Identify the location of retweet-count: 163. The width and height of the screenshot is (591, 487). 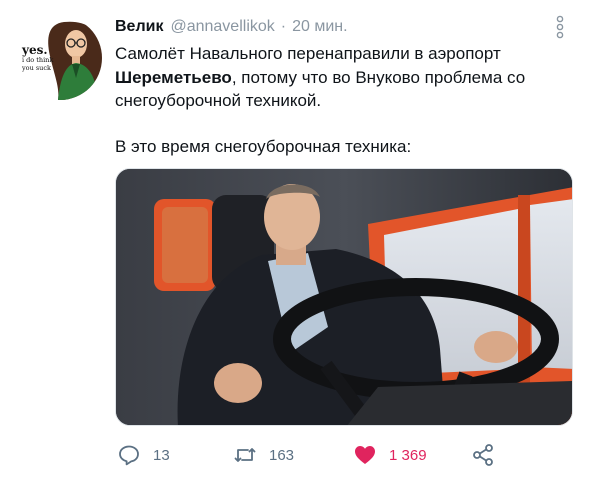
(282, 455).